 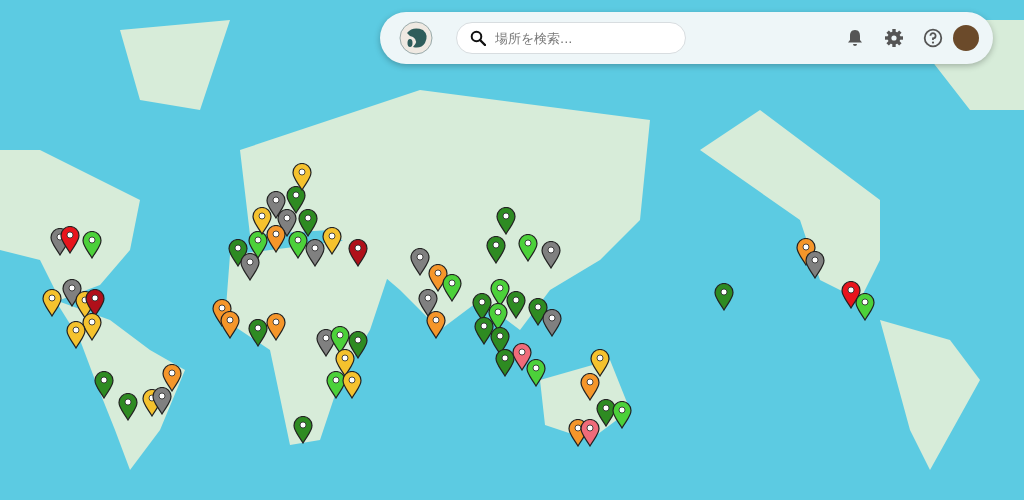 I want to click on avatar-photo-placeholder, so click(x=966, y=38).